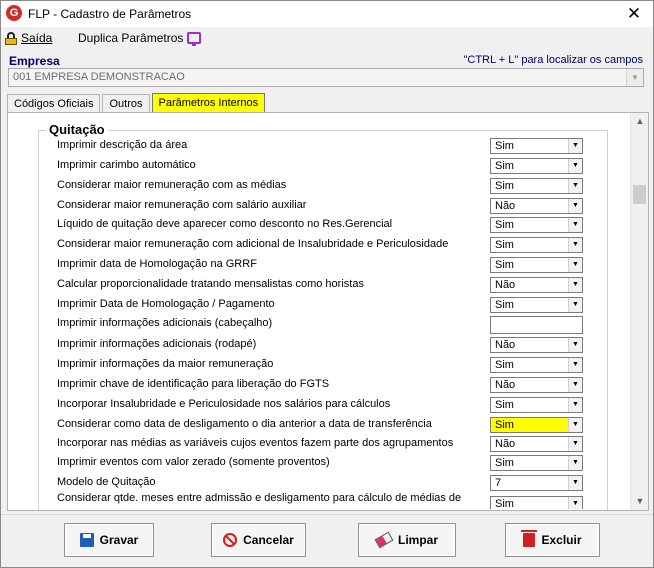 Image resolution: width=654 pixels, height=568 pixels. What do you see at coordinates (109, 540) in the screenshot?
I see `save-button: Gravar` at bounding box center [109, 540].